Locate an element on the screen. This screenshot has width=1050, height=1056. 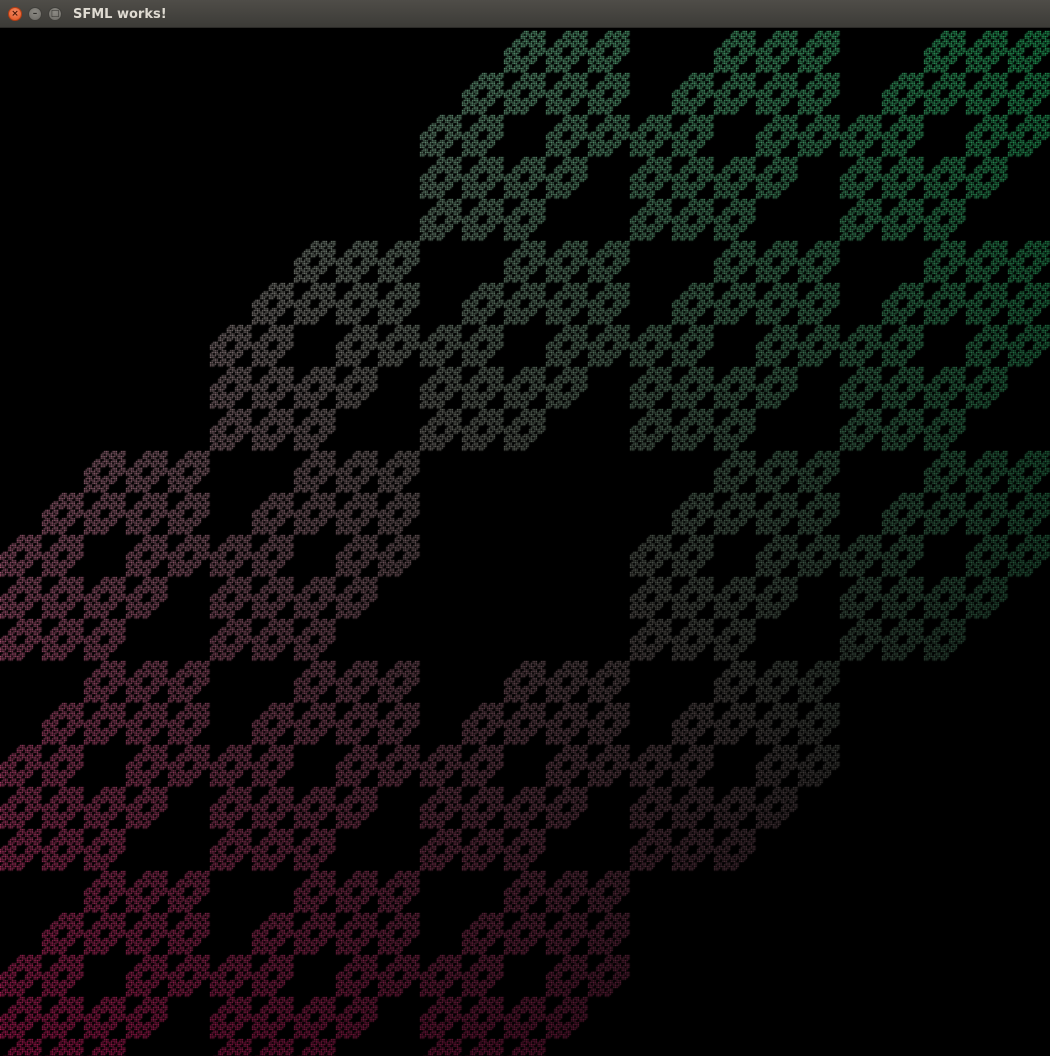
close-icon: × is located at coordinates (15, 14).